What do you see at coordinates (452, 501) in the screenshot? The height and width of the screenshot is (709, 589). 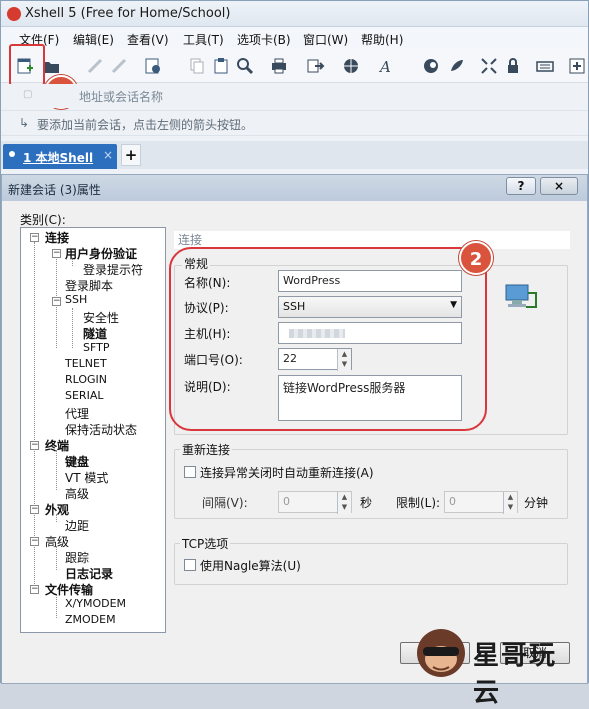 I see `limit-value: 0` at bounding box center [452, 501].